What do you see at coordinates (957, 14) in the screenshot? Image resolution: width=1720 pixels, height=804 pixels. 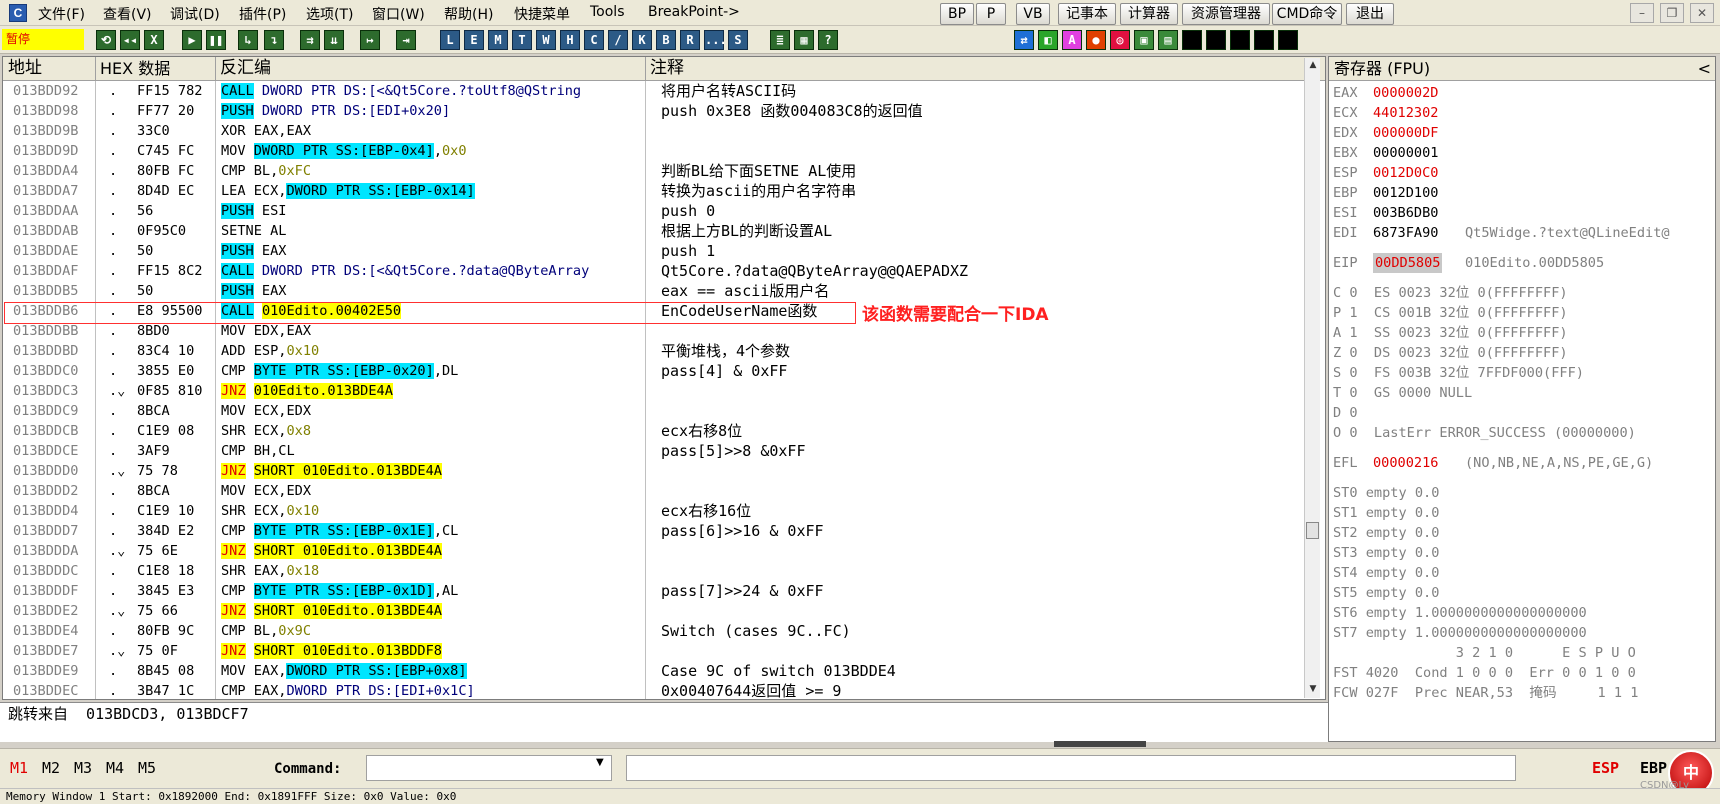 I see `bp-button: BP` at bounding box center [957, 14].